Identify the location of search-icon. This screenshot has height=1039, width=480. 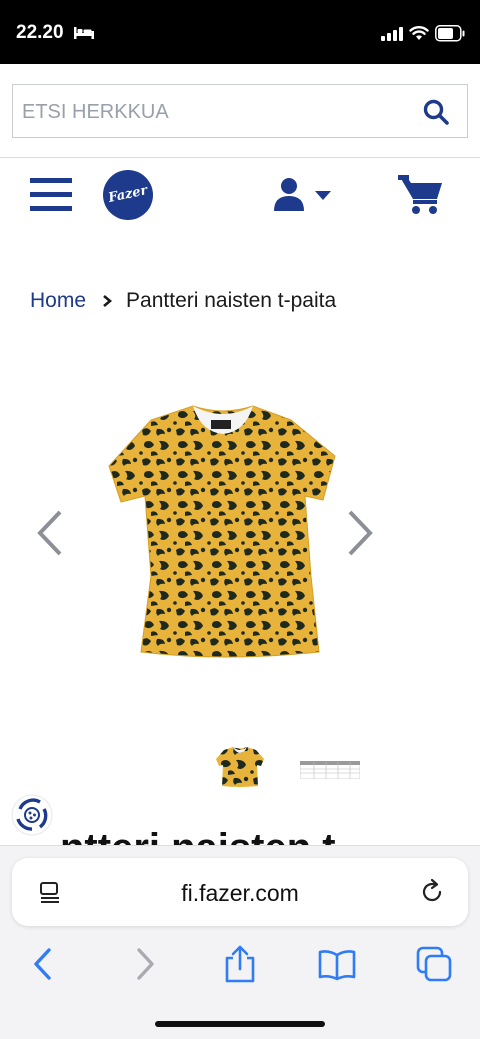
(436, 112).